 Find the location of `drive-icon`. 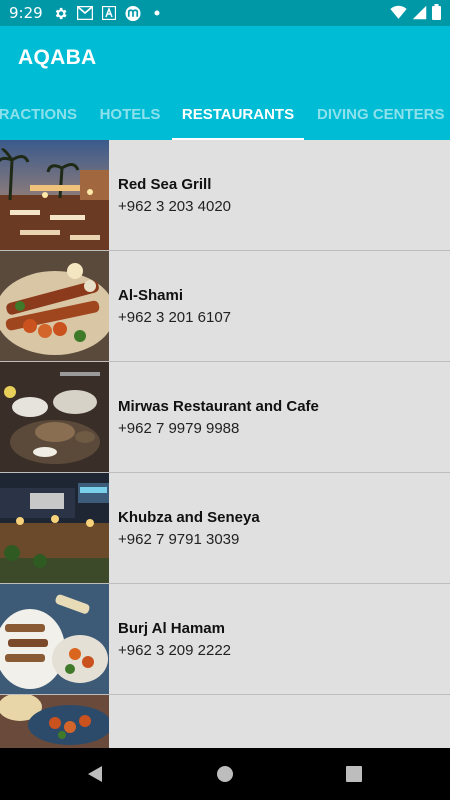

drive-icon is located at coordinates (109, 13).